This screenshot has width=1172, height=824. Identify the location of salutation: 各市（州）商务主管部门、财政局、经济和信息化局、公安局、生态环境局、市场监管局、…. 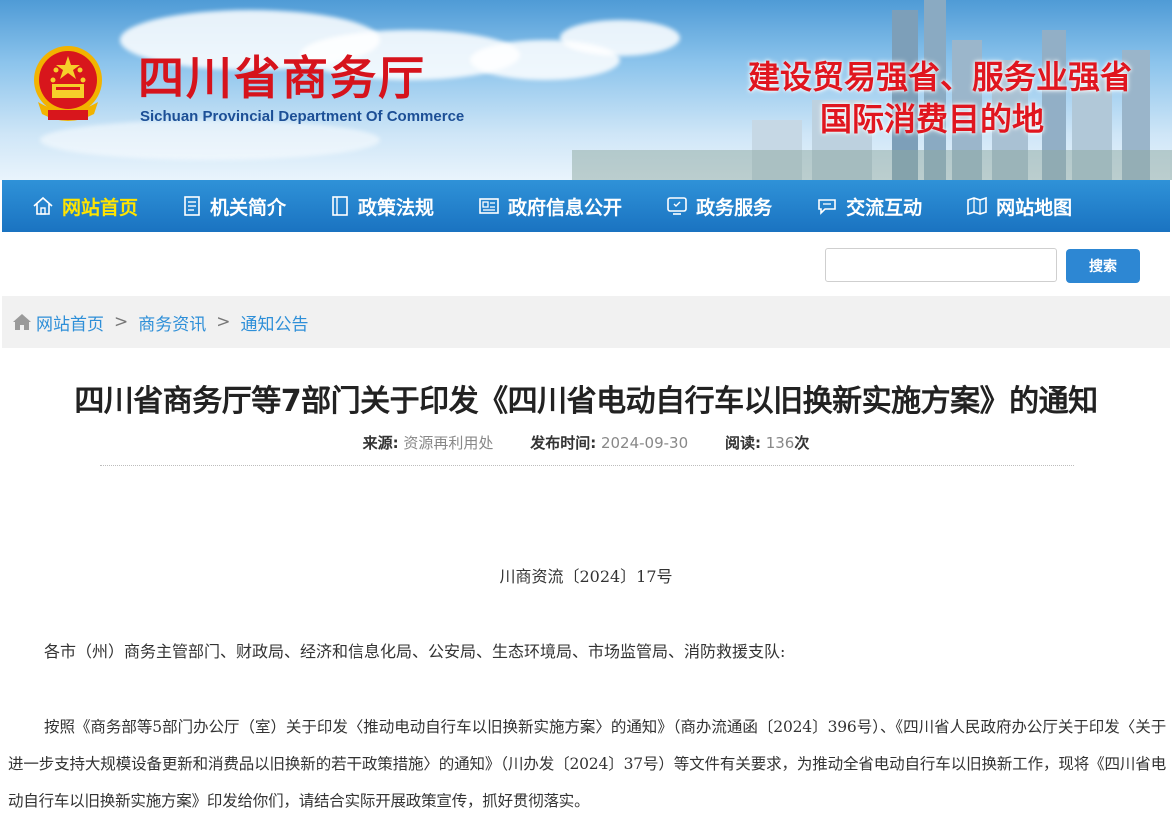
(415, 651).